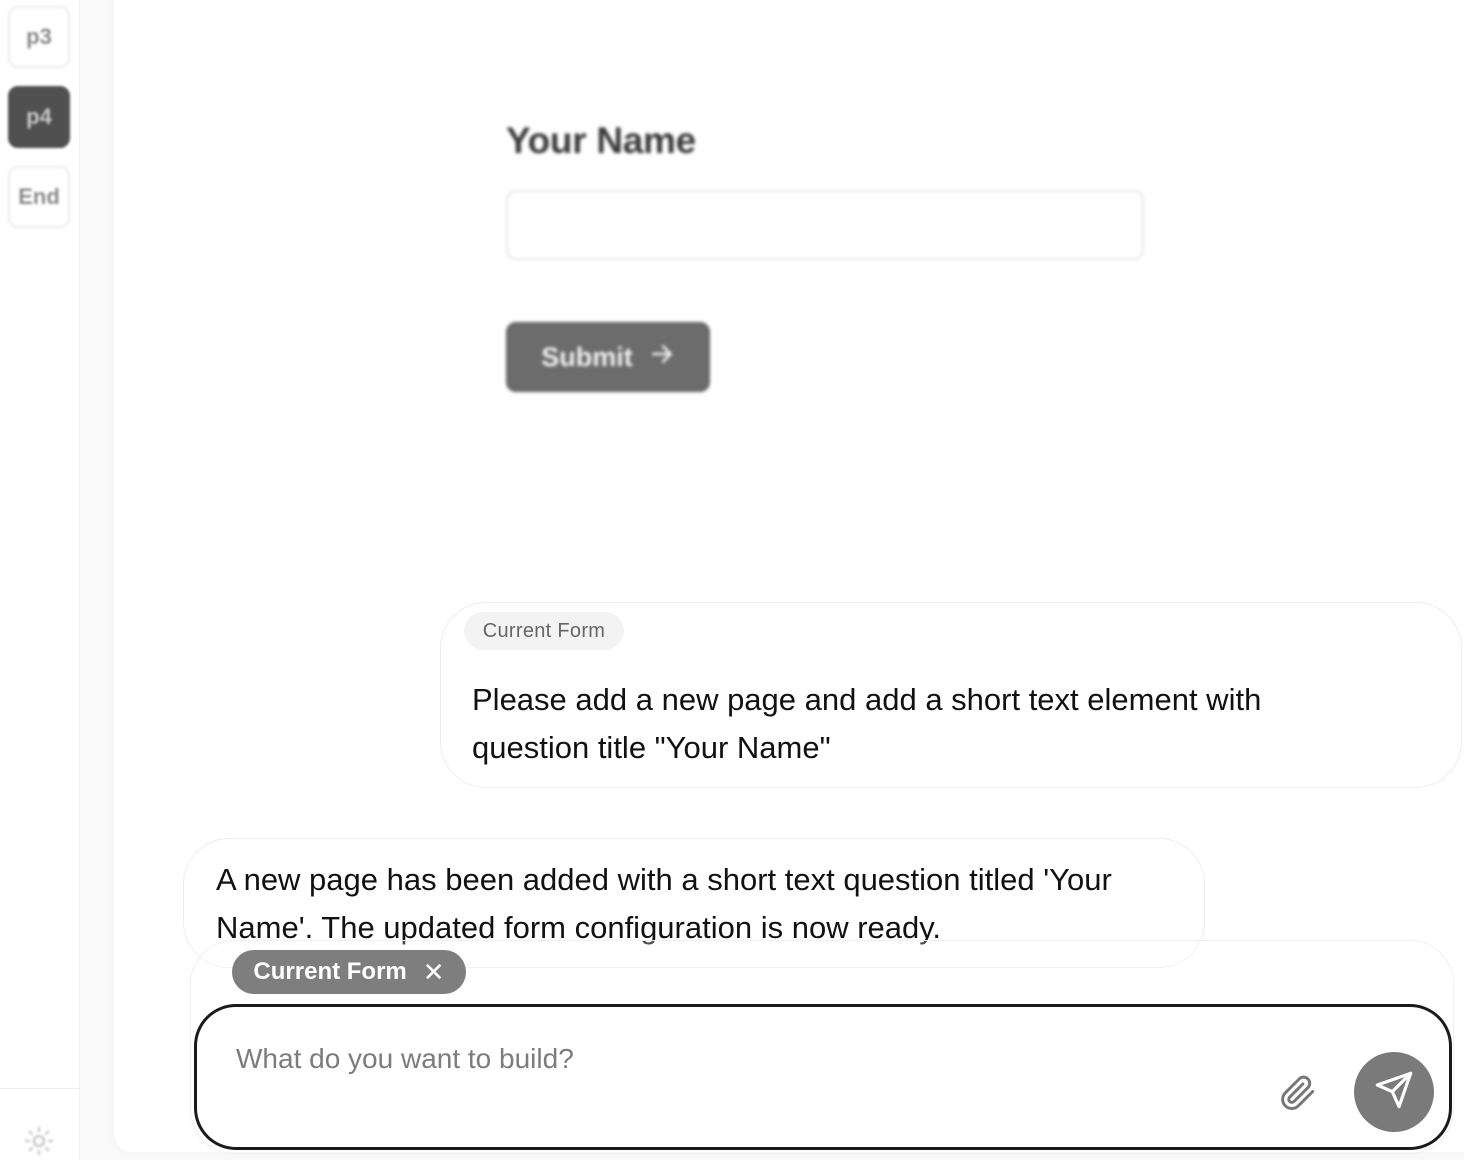 The height and width of the screenshot is (1160, 1464). I want to click on question-title: Your Name, so click(601, 140).